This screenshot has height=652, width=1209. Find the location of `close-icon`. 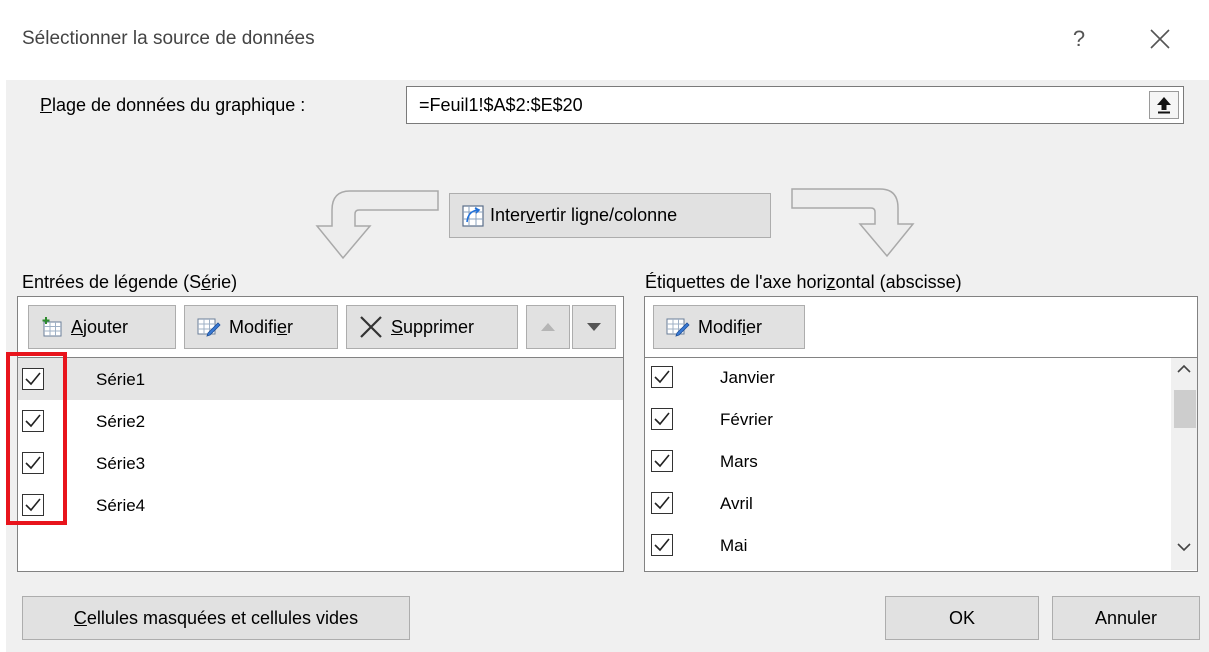

close-icon is located at coordinates (1160, 39).